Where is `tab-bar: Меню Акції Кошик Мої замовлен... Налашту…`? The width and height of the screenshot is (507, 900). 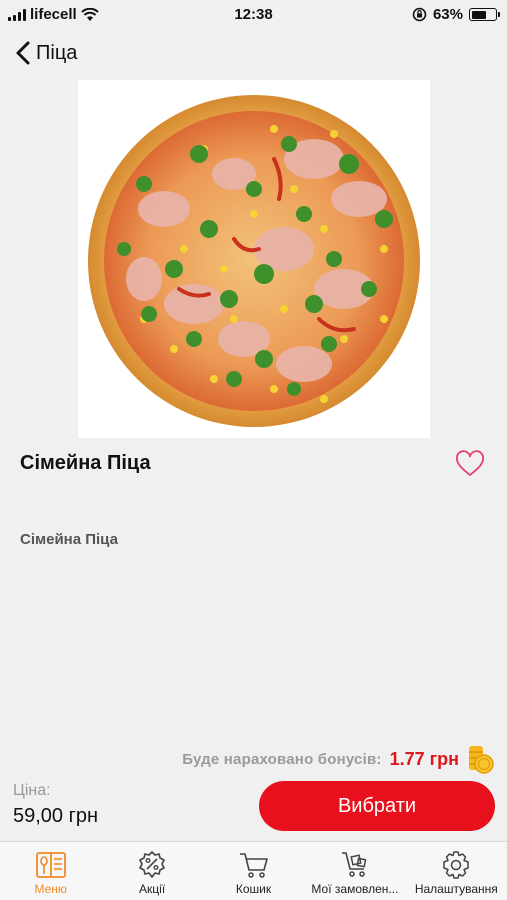
tab-bar: Меню Акції Кошик Мої замовлен... Налашту… is located at coordinates (253, 870).